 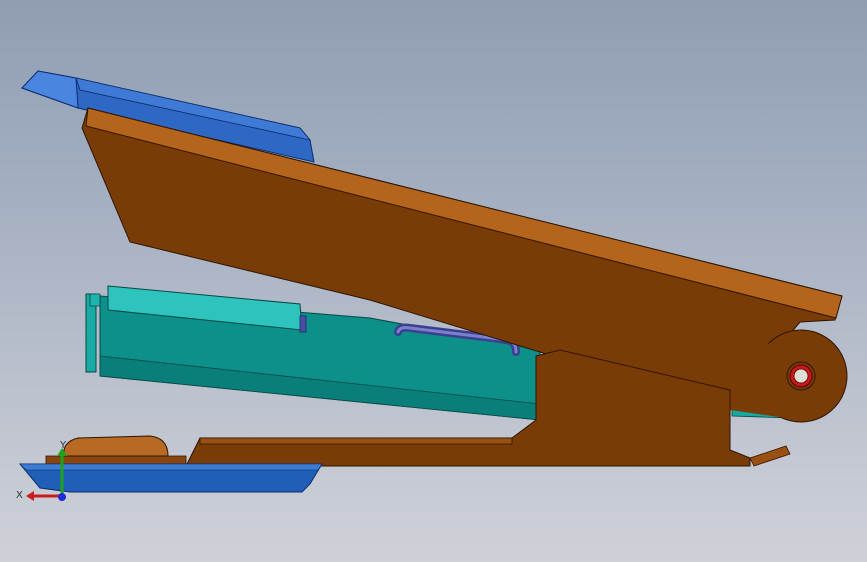 What do you see at coordinates (41, 470) in the screenshot?
I see `coordinate-triad: X Y` at bounding box center [41, 470].